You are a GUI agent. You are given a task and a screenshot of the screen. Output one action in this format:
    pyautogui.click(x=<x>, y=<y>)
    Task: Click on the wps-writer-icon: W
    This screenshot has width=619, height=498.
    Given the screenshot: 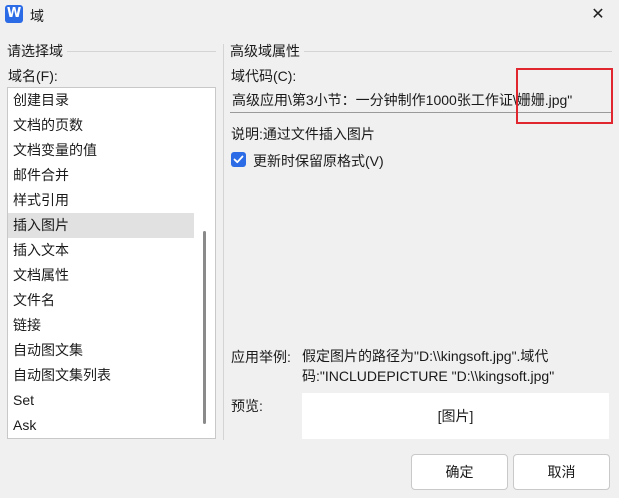 What is the action you would take?
    pyautogui.click(x=14, y=14)
    